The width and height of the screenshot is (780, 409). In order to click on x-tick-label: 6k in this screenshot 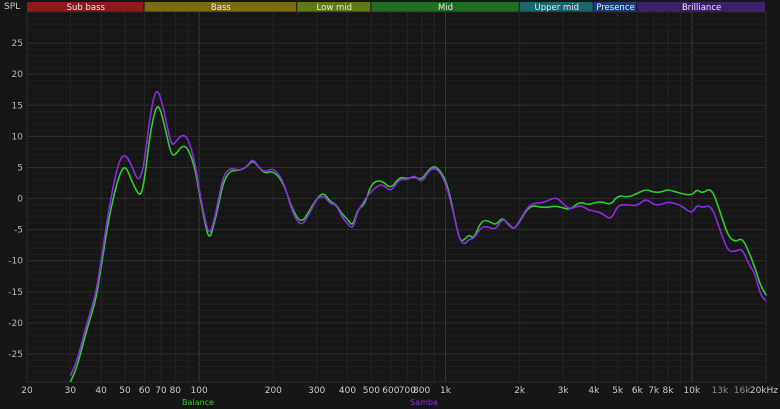, I will do `click(638, 391)`.